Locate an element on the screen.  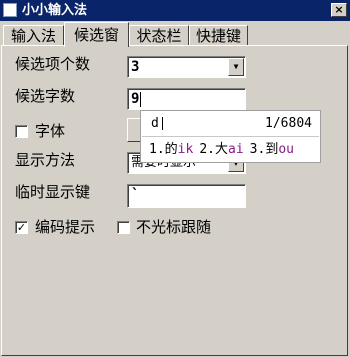
temp-display-key-label: 临时显示键 is located at coordinates (53, 192).